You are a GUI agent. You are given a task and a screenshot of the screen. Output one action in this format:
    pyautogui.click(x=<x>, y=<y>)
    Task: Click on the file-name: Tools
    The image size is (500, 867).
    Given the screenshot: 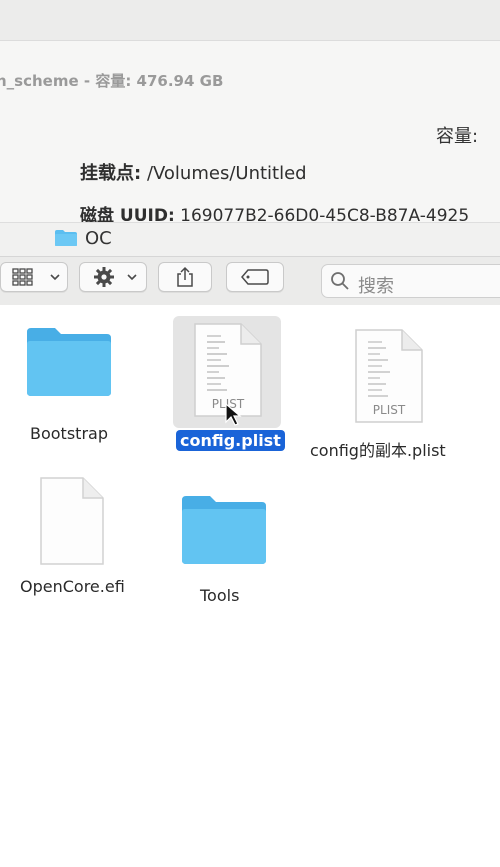 What is the action you would take?
    pyautogui.click(x=220, y=595)
    